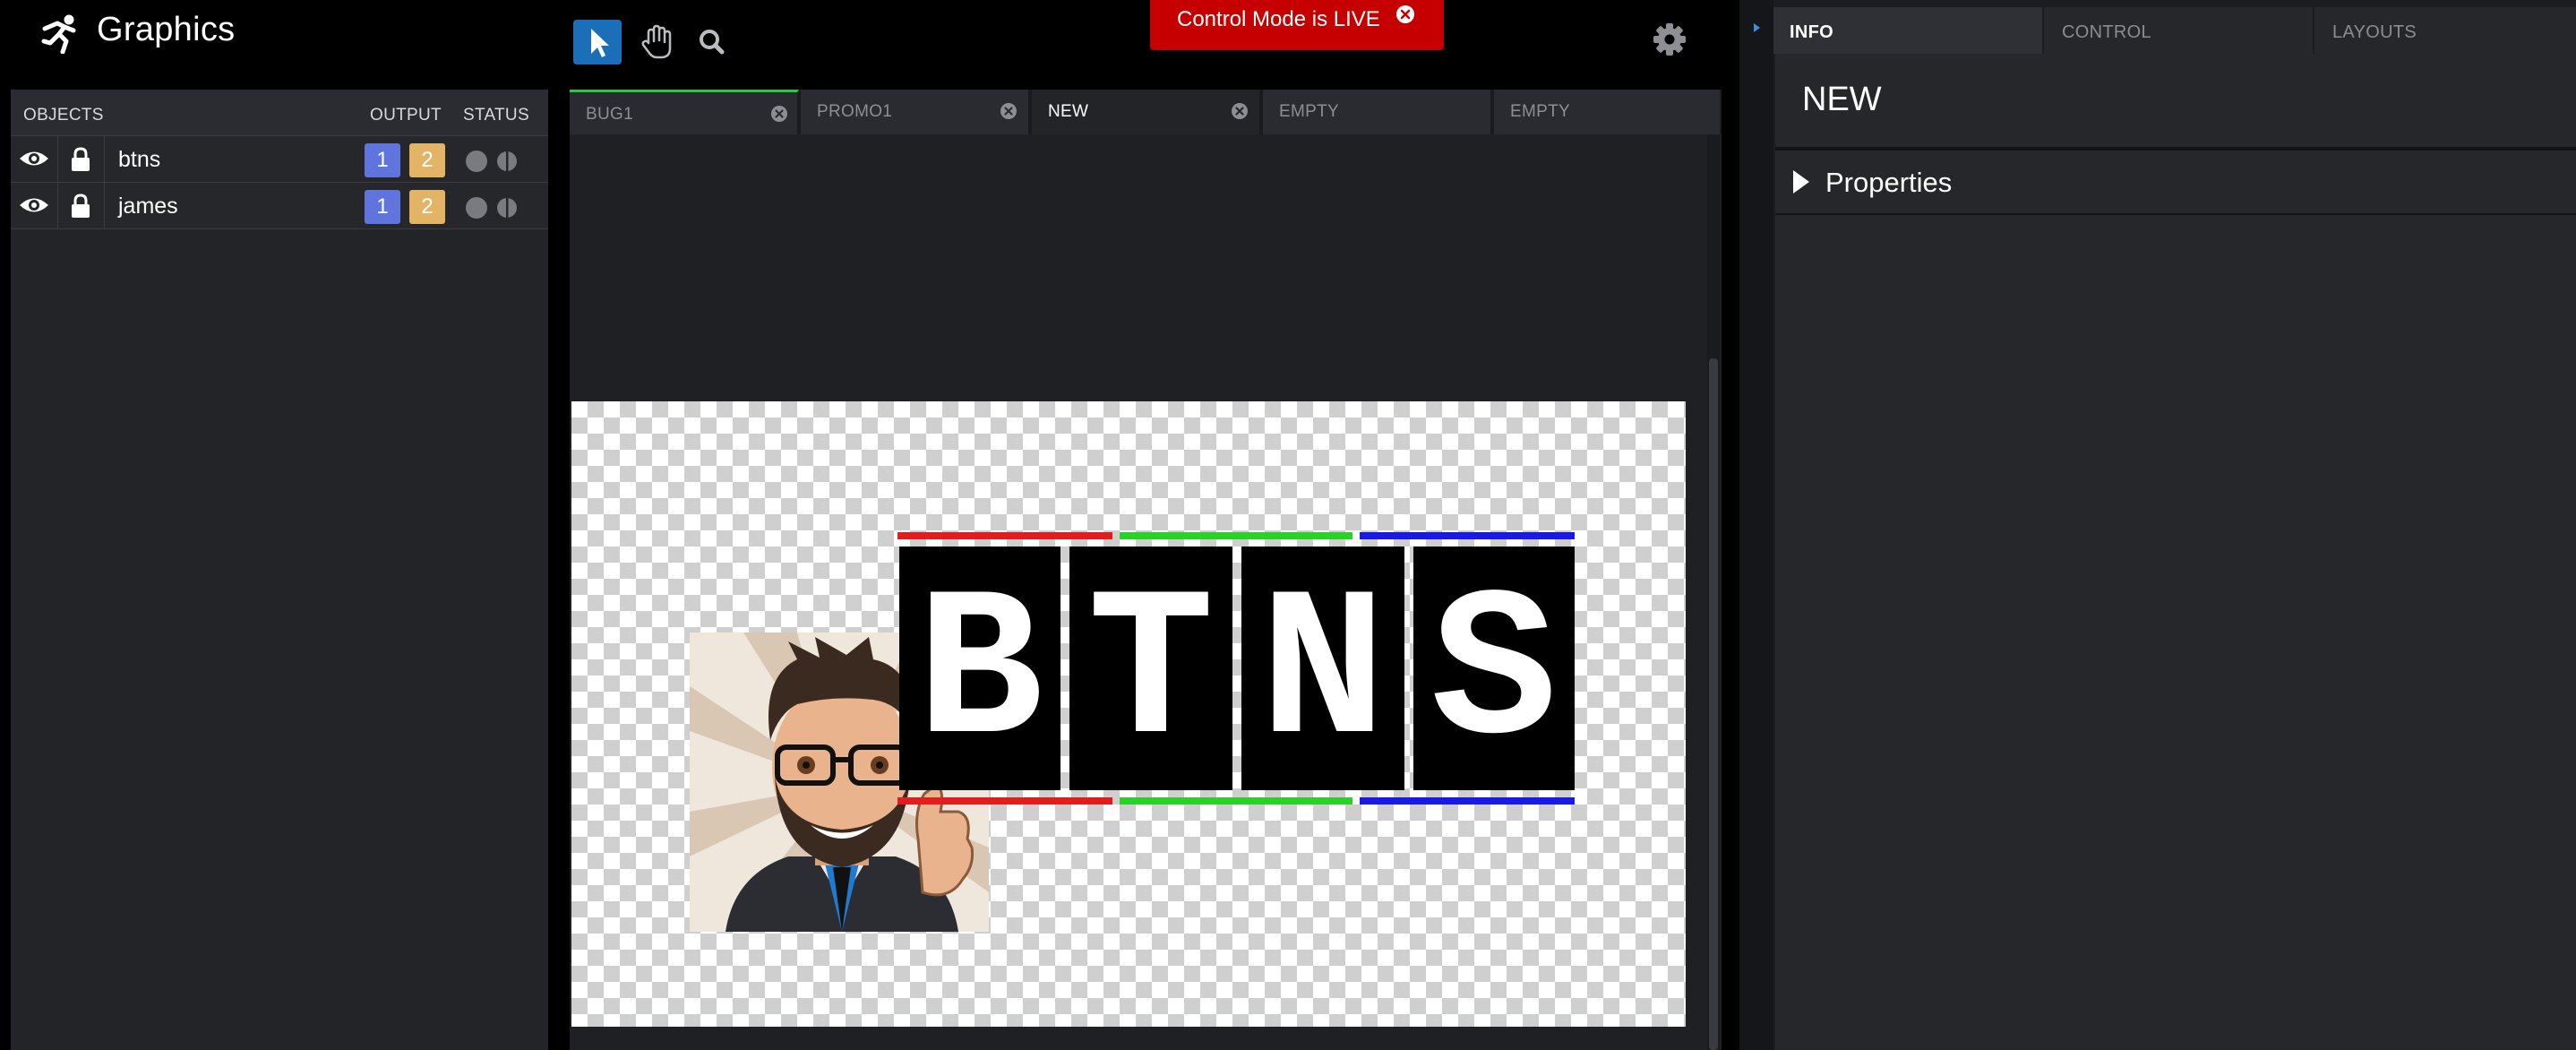 Image resolution: width=2576 pixels, height=1050 pixels. Describe the element at coordinates (684, 112) in the screenshot. I see `tab-bug1: BUG1` at that location.